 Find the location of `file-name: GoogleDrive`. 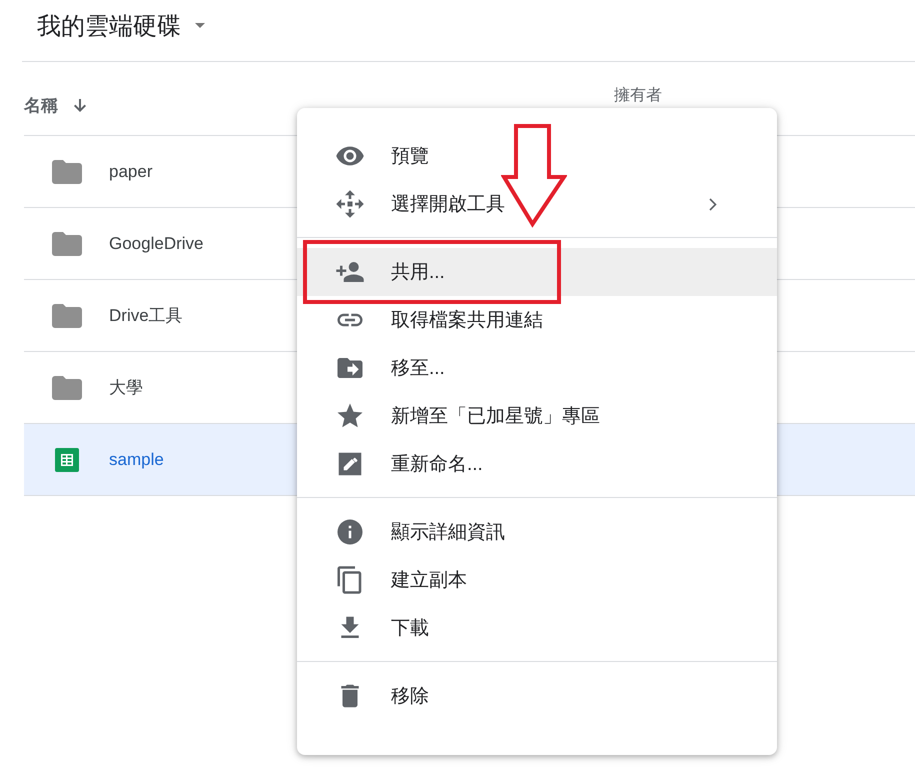

file-name: GoogleDrive is located at coordinates (156, 244).